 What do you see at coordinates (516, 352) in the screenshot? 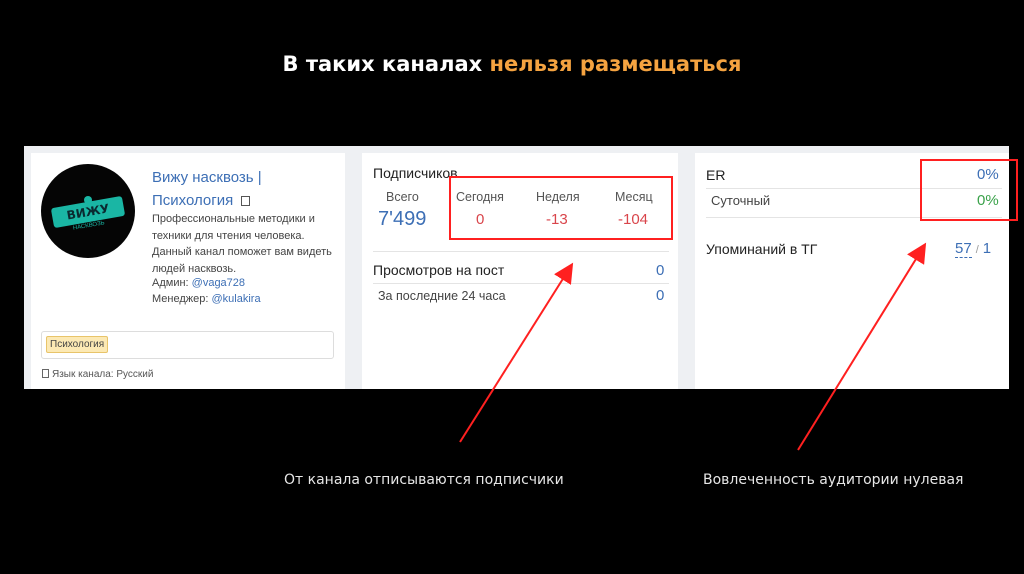
I see `arrow-to-subscribers` at bounding box center [516, 352].